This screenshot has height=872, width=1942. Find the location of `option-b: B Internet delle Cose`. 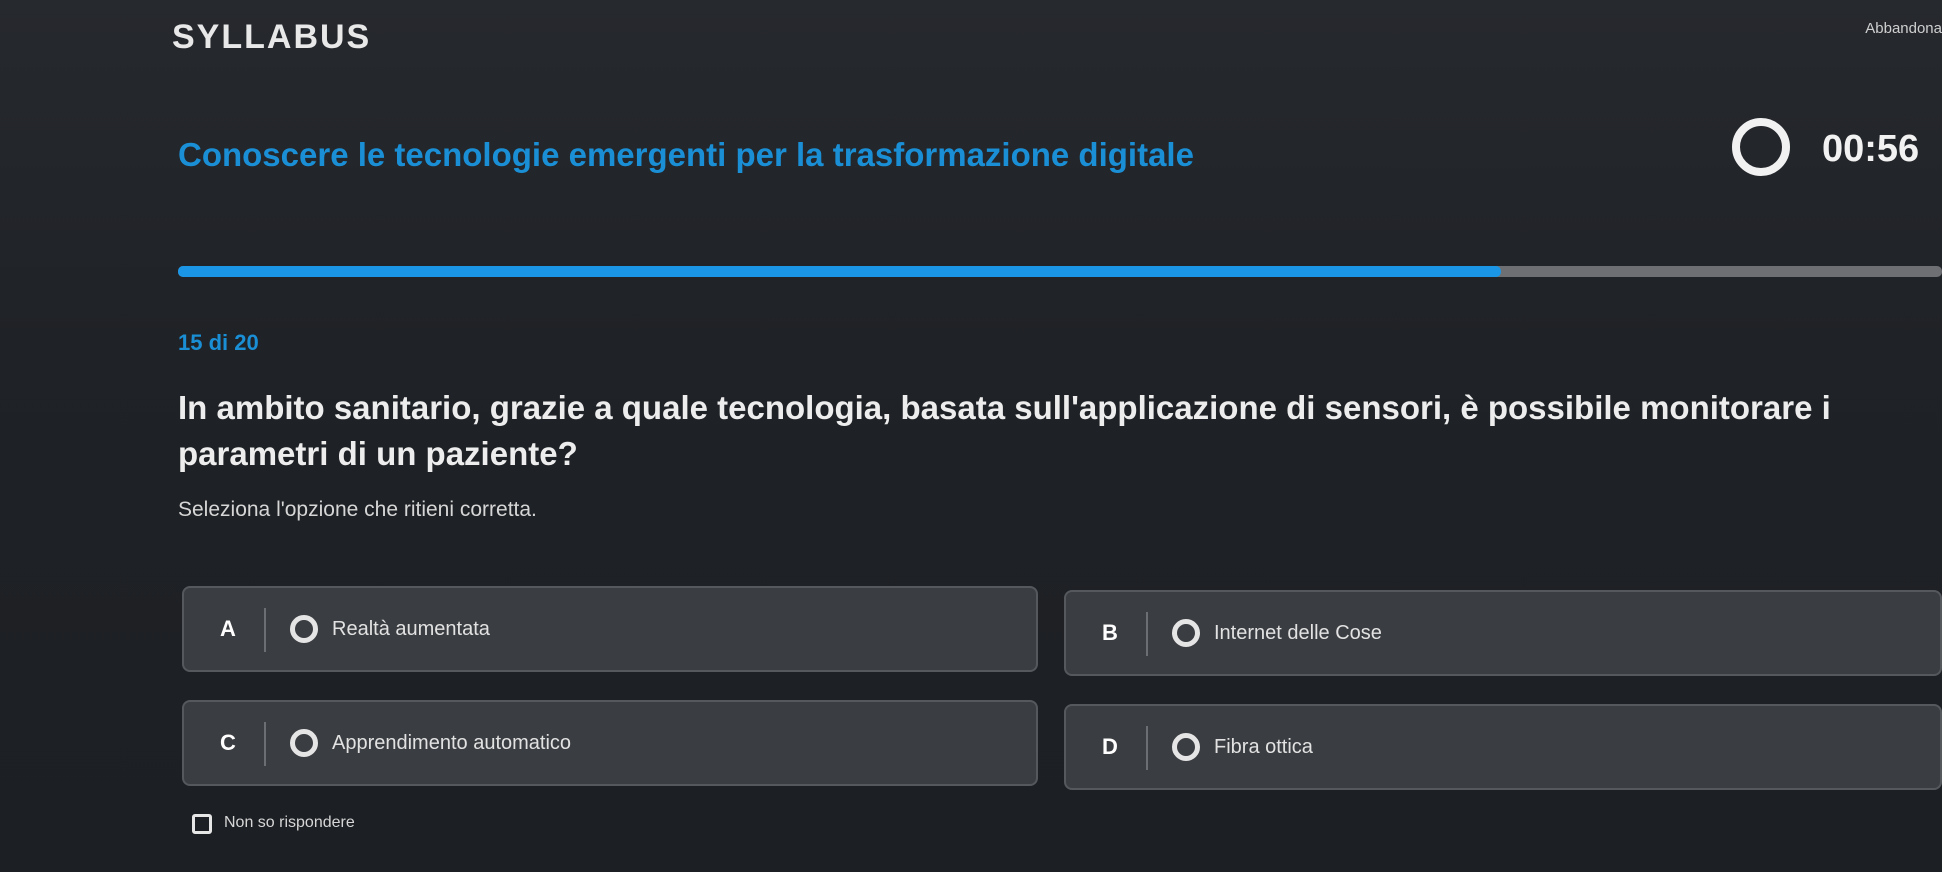

option-b: B Internet delle Cose is located at coordinates (1503, 633).